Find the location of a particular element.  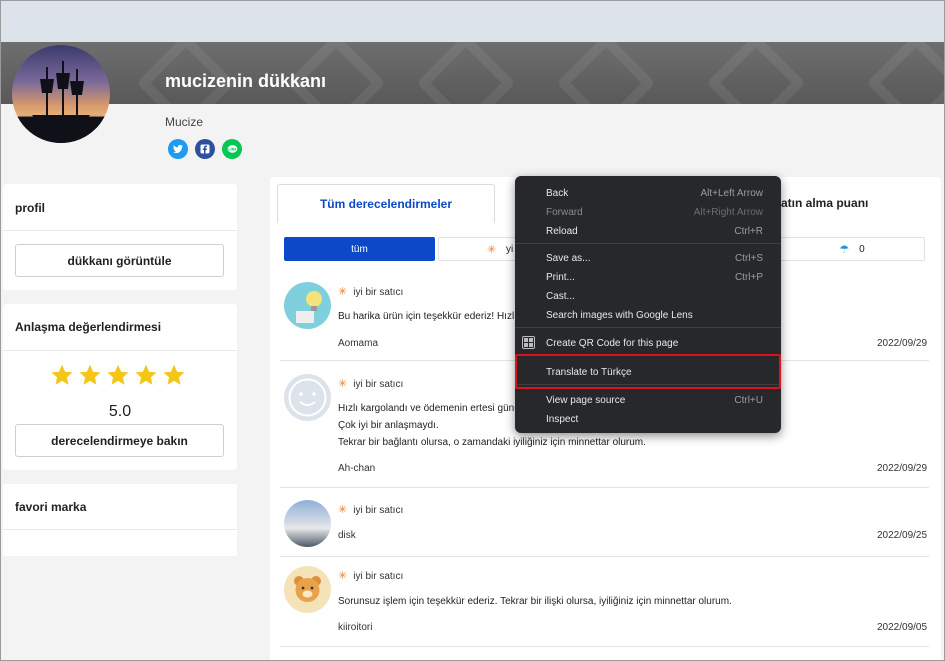

menu-item-forward: Forward Alt+Right Arrow is located at coordinates (648, 212).